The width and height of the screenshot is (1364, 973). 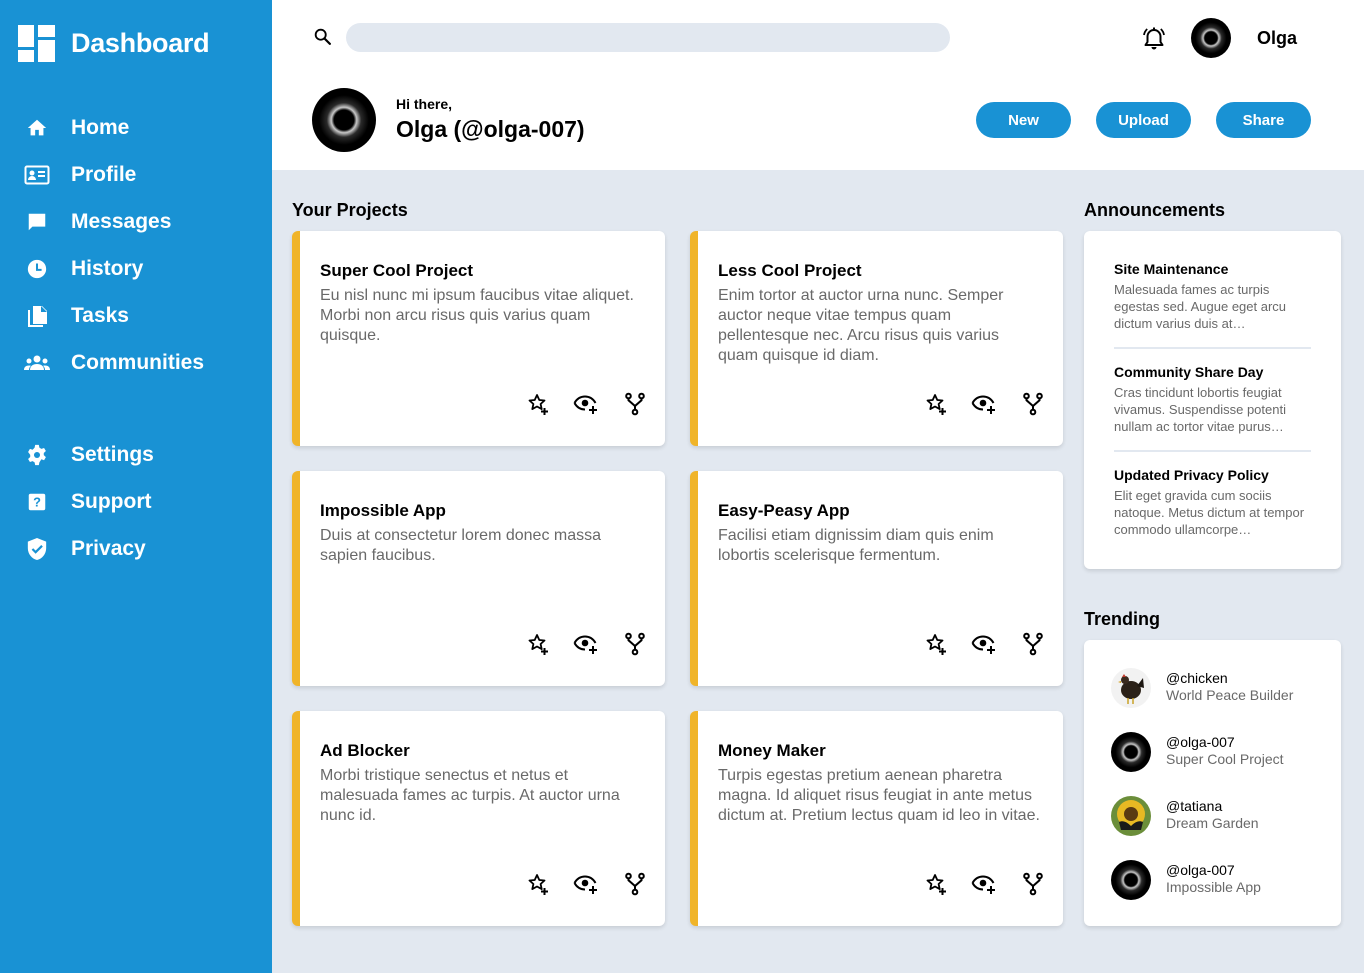 I want to click on trending-subtitle: Impossible App, so click(x=1213, y=887).